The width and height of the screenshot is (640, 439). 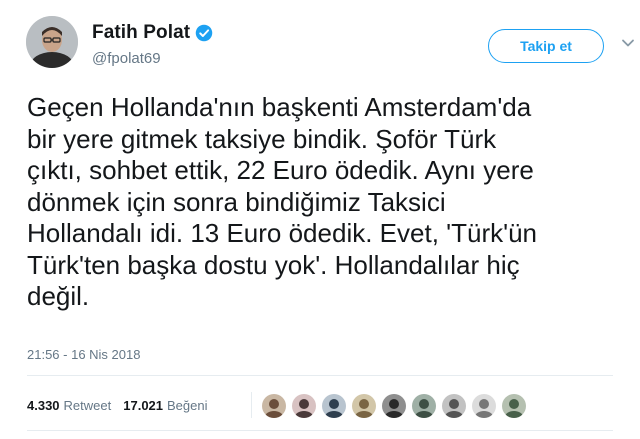 I want to click on like-count: 17.021, so click(x=143, y=405).